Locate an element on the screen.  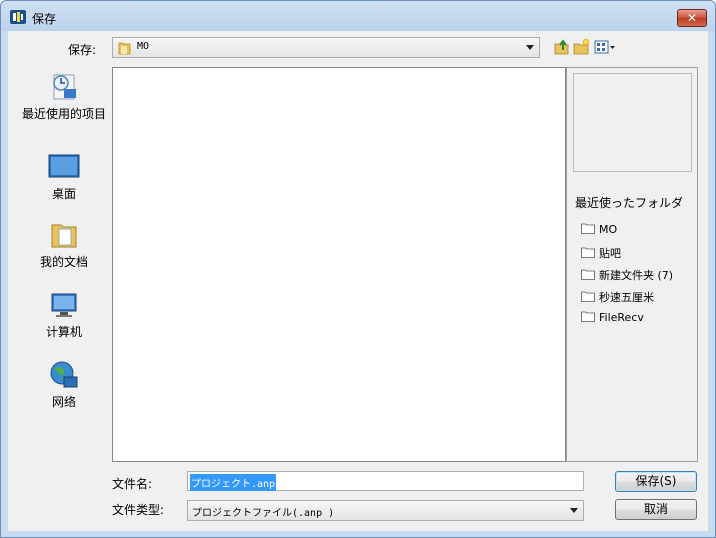
save-in-label: 保存: is located at coordinates (82, 50).